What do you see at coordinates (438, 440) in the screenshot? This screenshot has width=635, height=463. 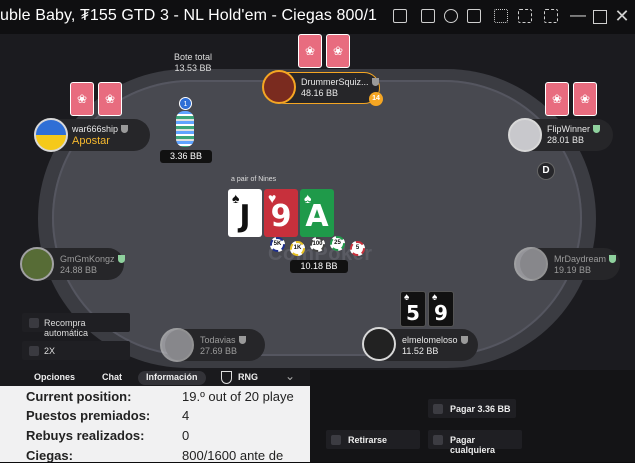 I see `call-any-checkbox` at bounding box center [438, 440].